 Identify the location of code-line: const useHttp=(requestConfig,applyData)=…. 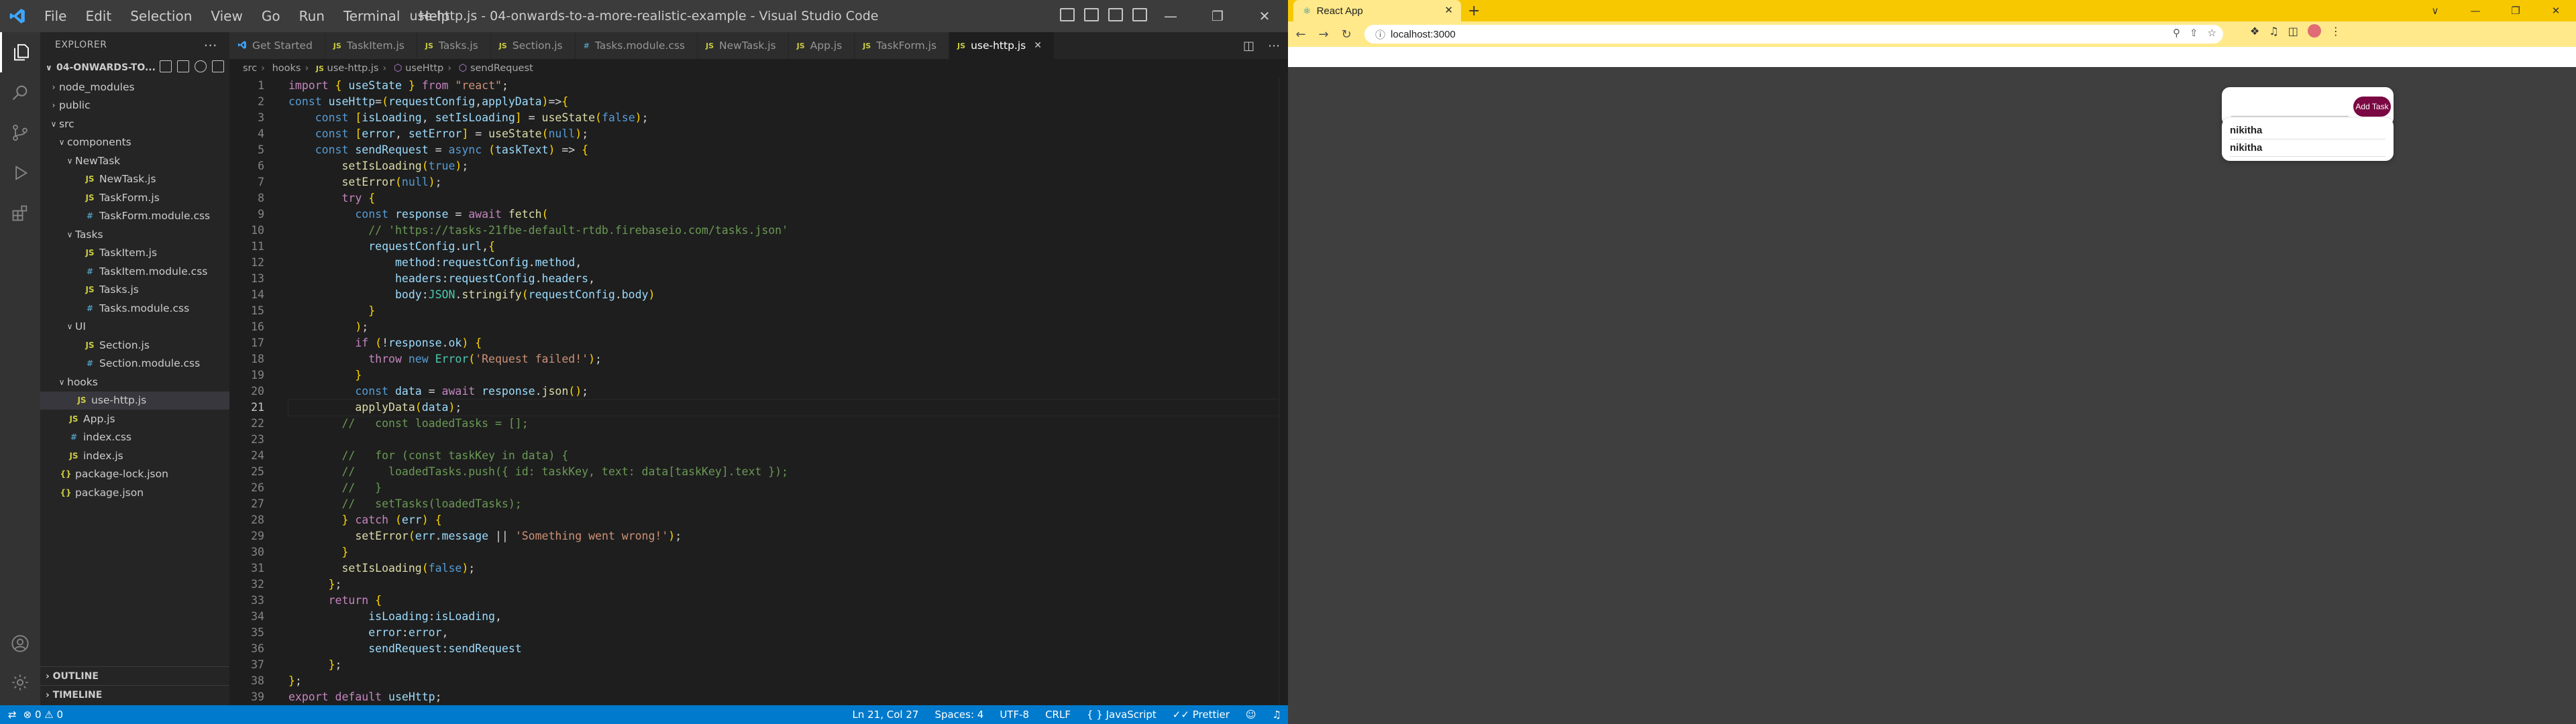
(784, 102).